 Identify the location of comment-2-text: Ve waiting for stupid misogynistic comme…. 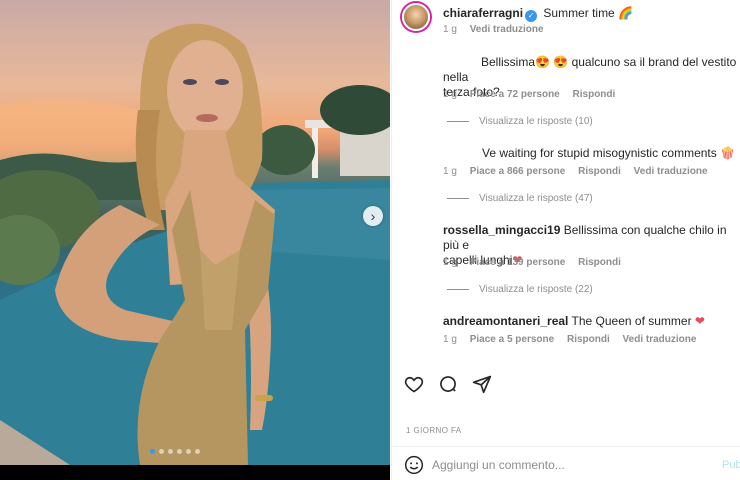
(599, 153).